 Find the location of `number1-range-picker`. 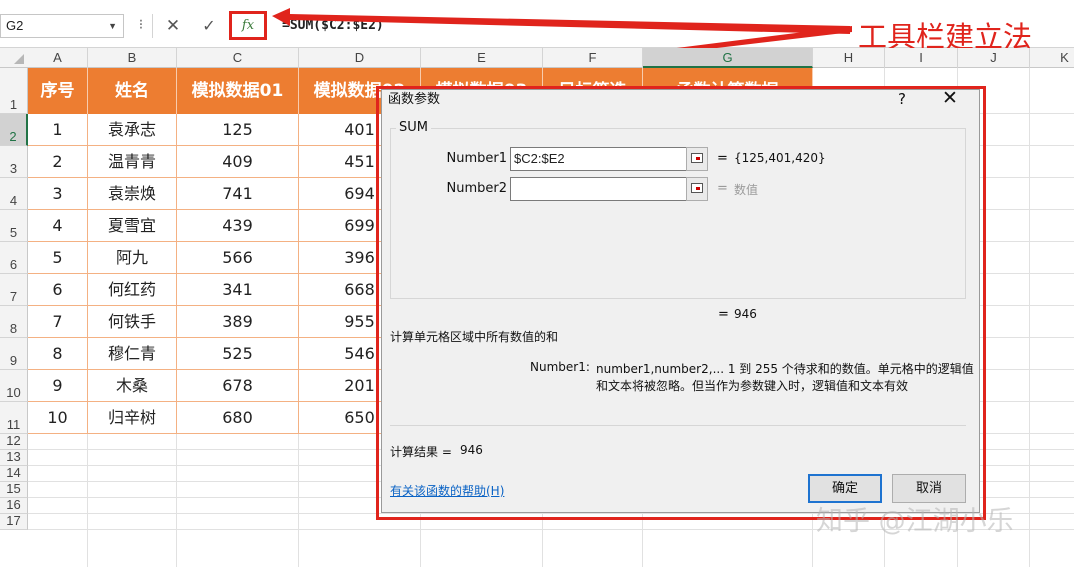

number1-range-picker is located at coordinates (697, 159).